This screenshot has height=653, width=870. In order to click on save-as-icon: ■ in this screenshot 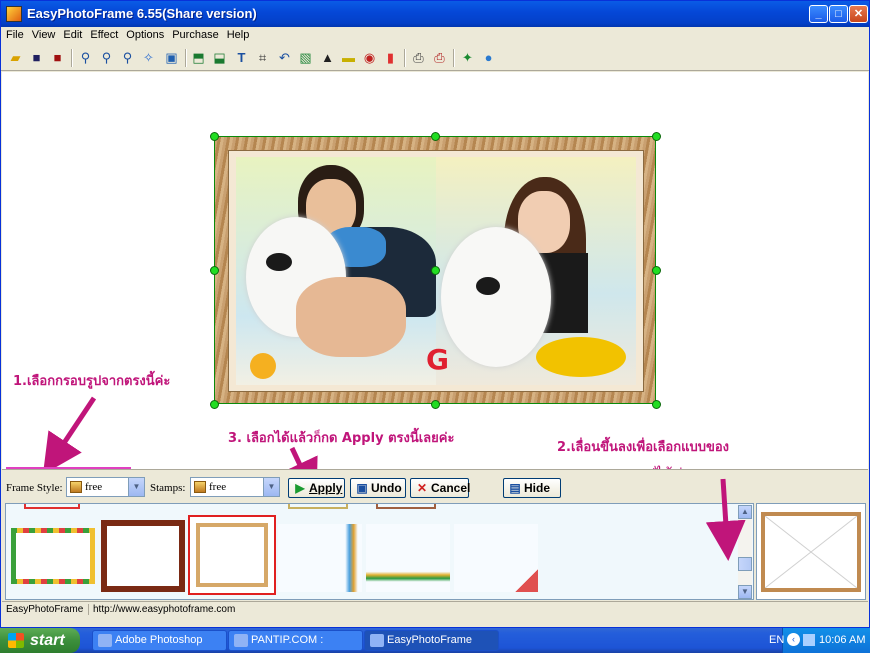, I will do `click(57, 57)`.